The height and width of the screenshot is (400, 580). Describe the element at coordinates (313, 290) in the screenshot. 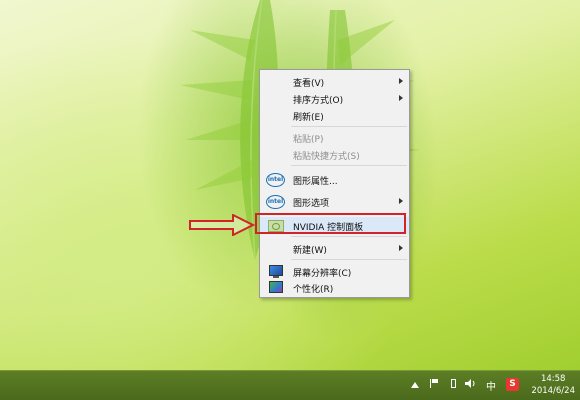

I see `menu-item-label: 个性化(R)` at that location.